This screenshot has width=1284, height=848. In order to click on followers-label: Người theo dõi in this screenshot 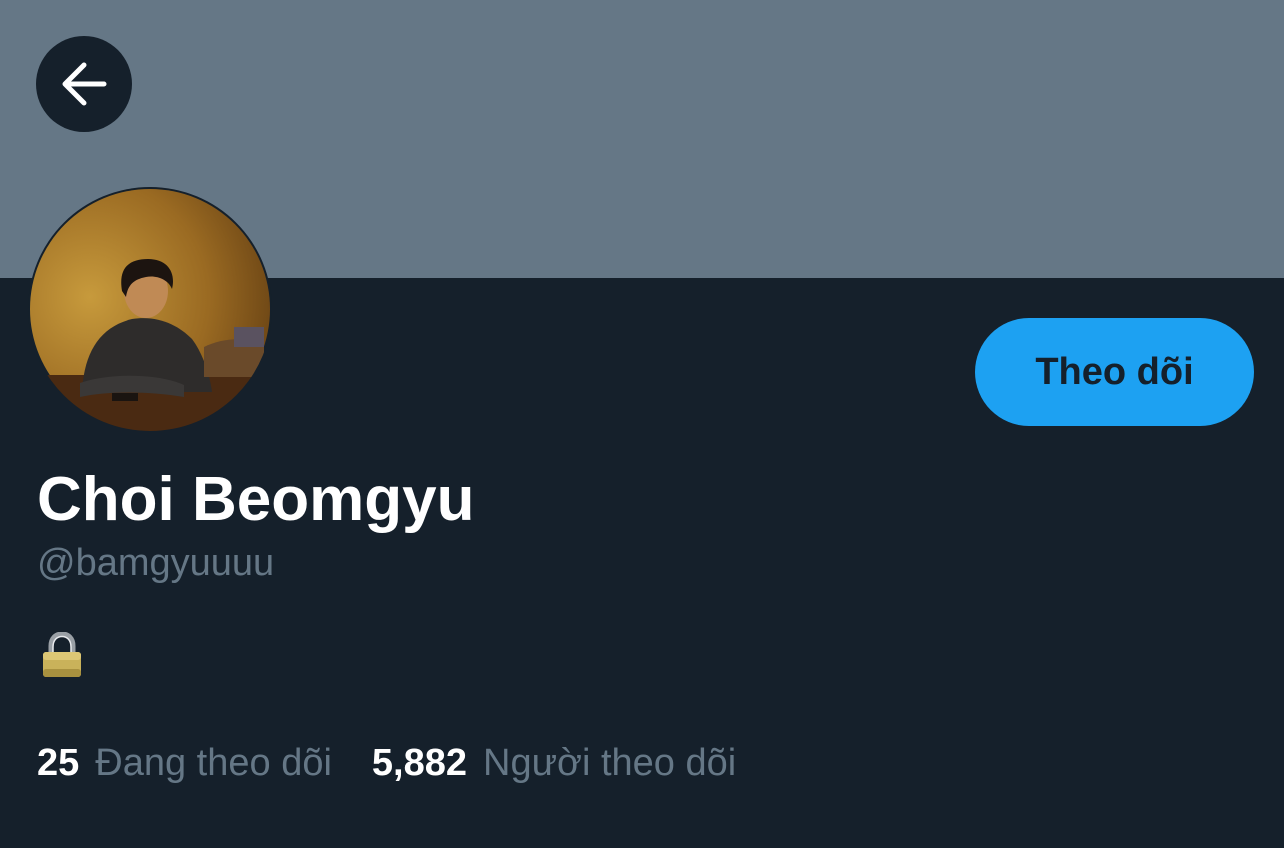, I will do `click(610, 763)`.